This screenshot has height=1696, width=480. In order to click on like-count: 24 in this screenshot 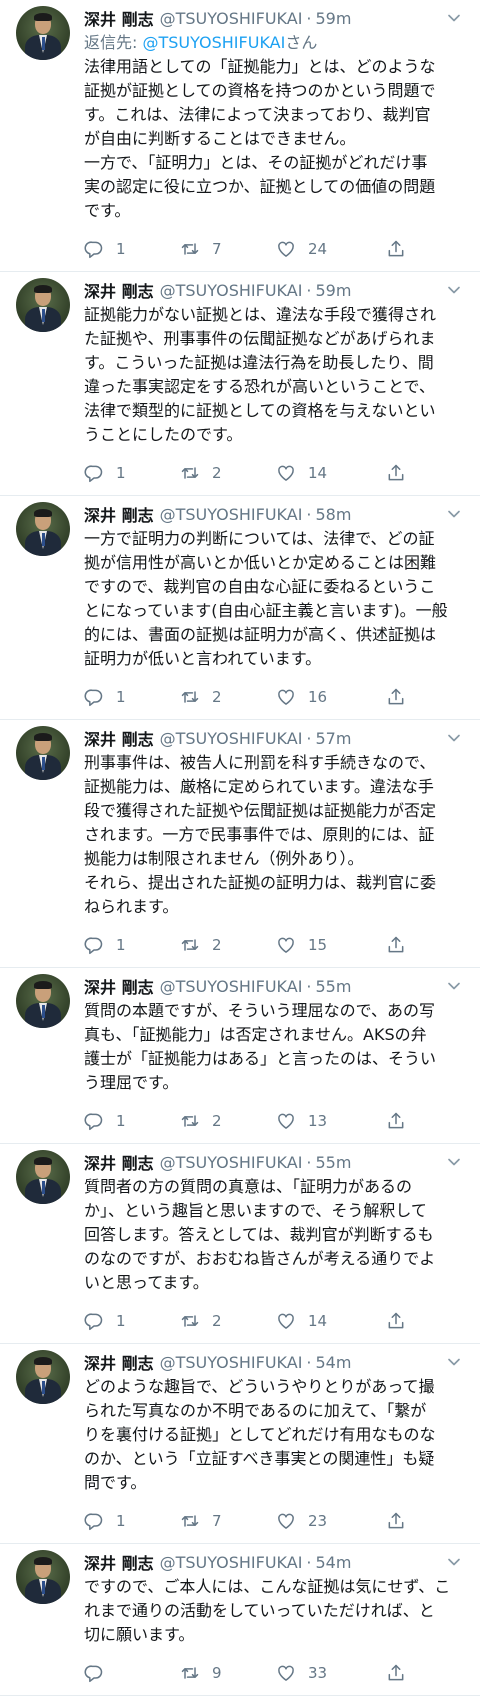, I will do `click(318, 249)`.